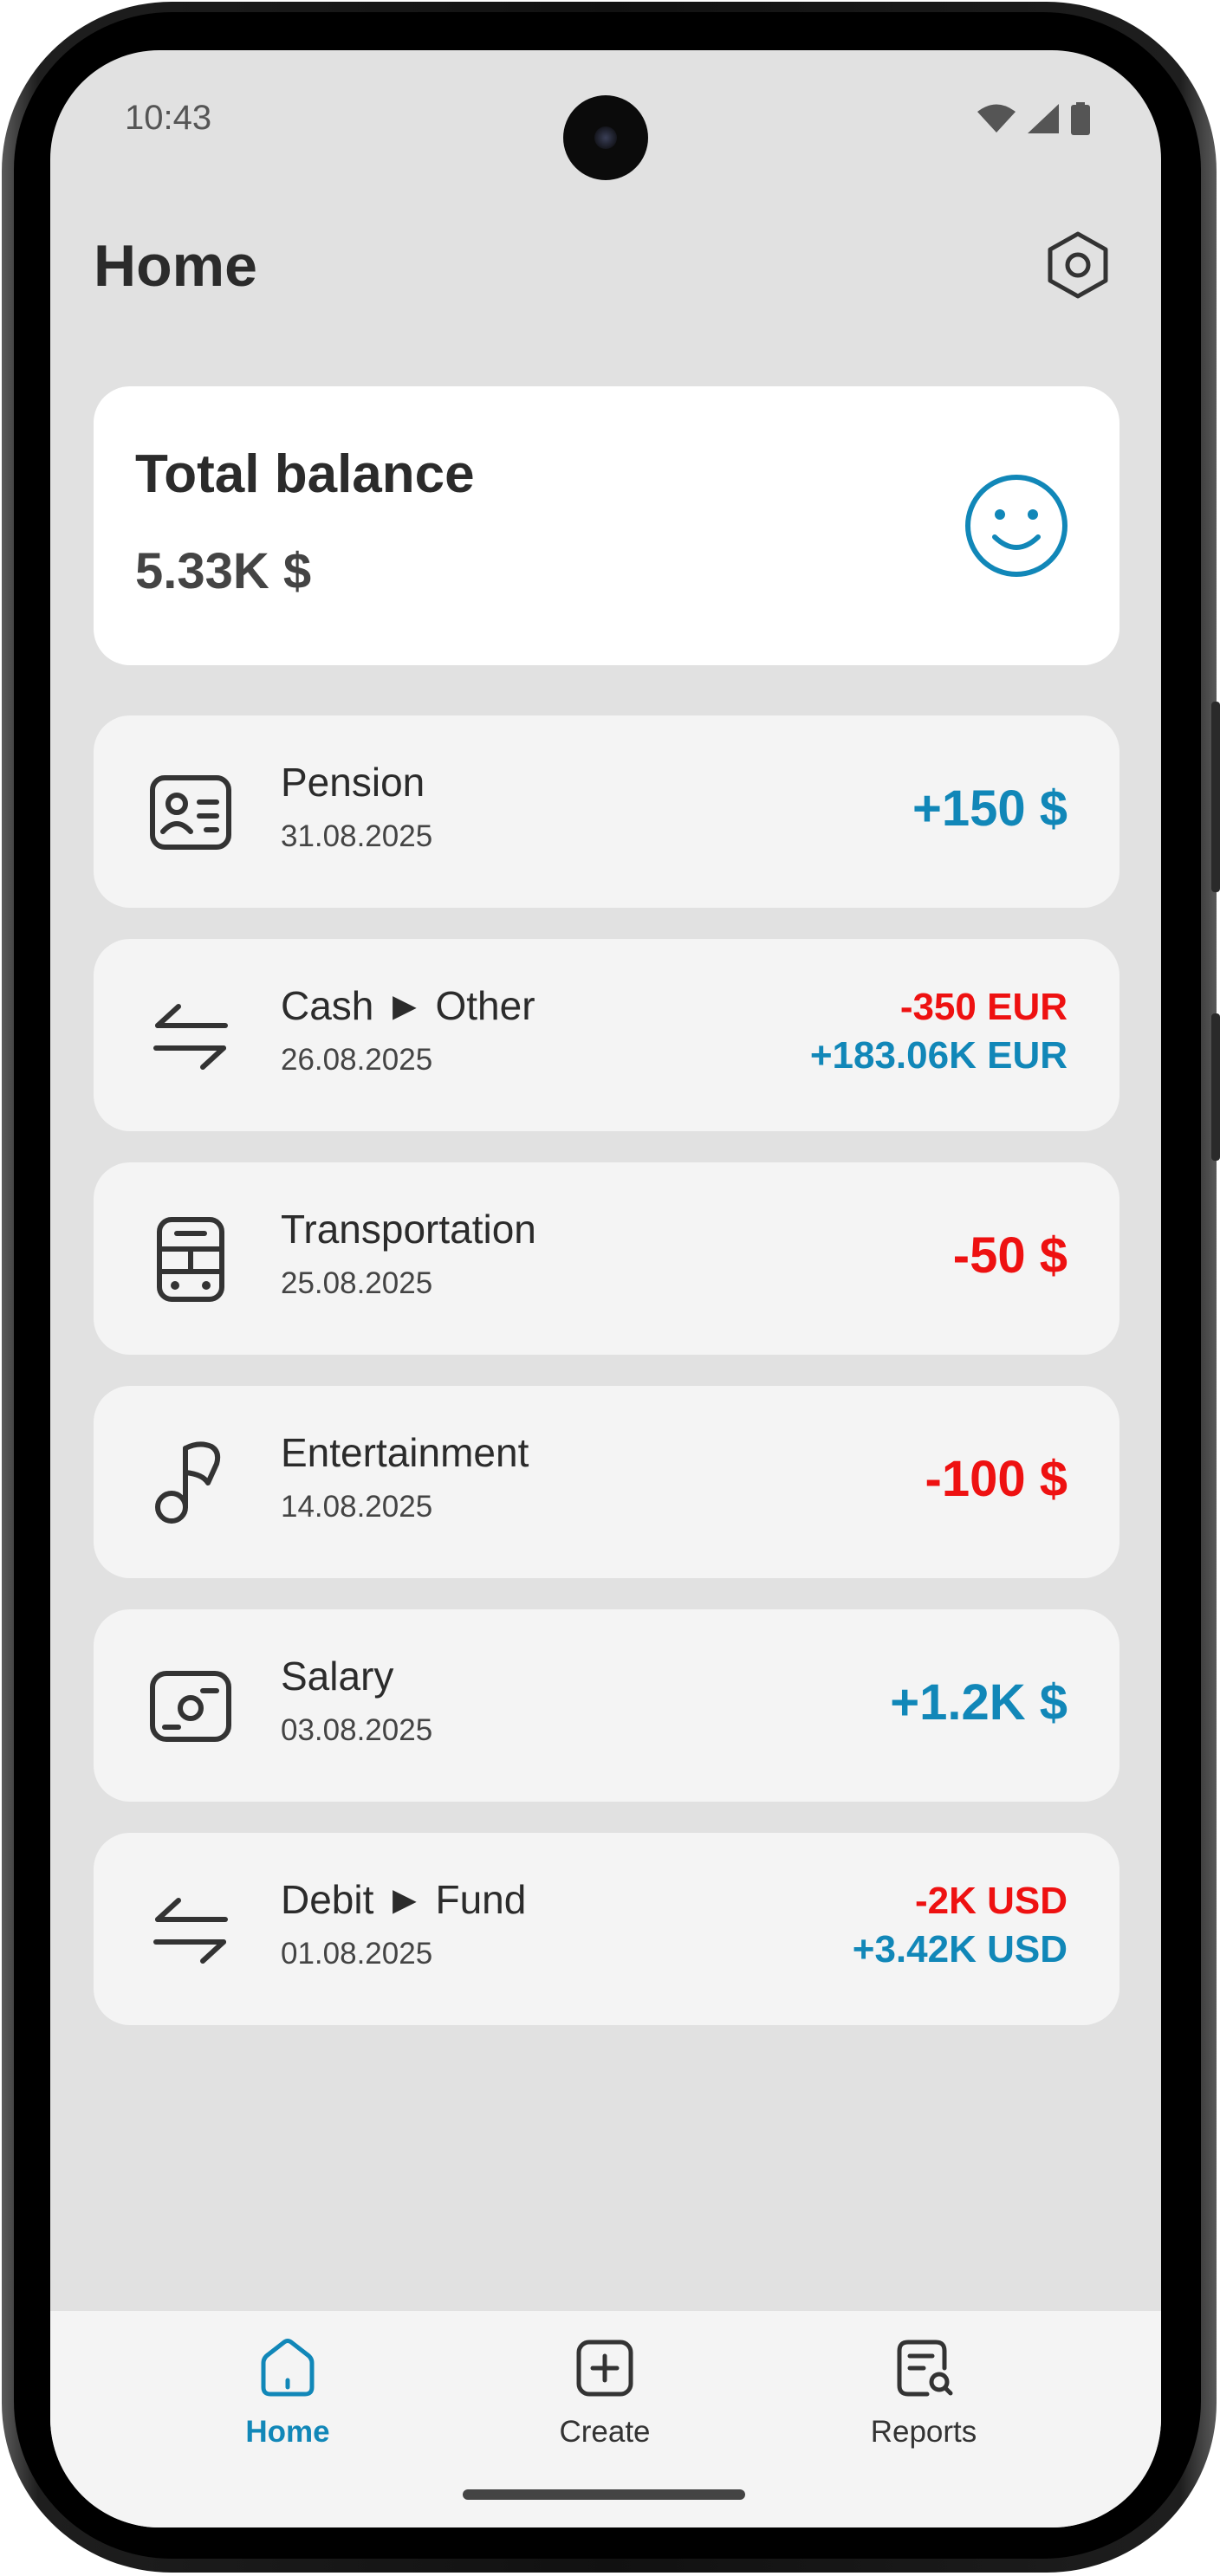 Image resolution: width=1220 pixels, height=2576 pixels. What do you see at coordinates (1043, 118) in the screenshot?
I see `cellular-signal-icon` at bounding box center [1043, 118].